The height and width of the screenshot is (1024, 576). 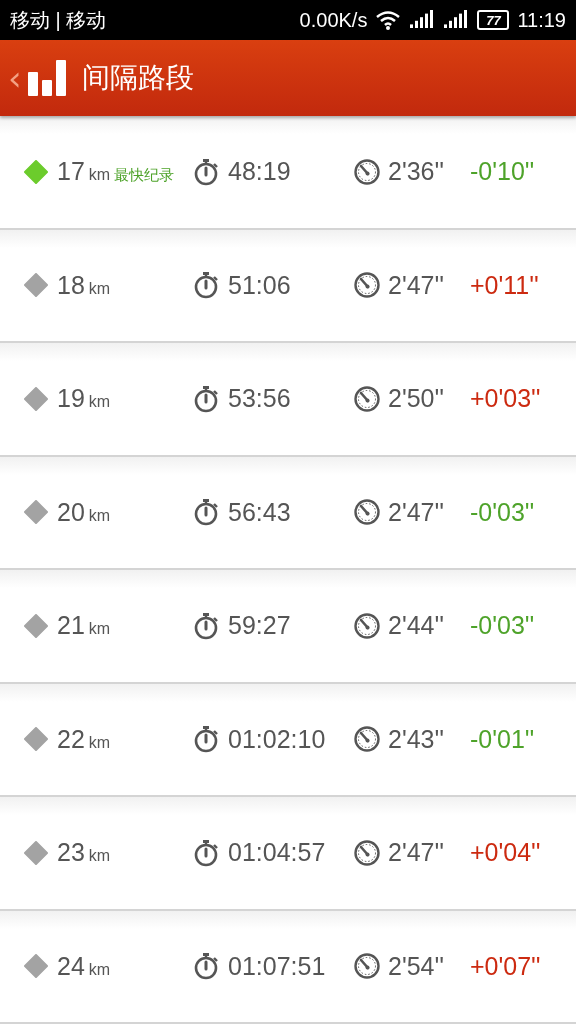 What do you see at coordinates (259, 512) in the screenshot?
I see `split-time: 56:43` at bounding box center [259, 512].